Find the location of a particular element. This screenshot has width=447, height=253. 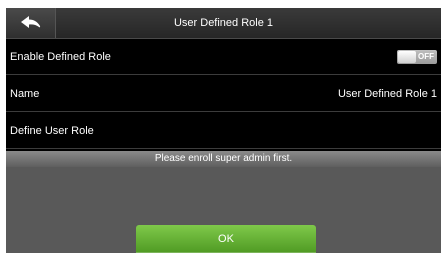

back-button is located at coordinates (31, 23).